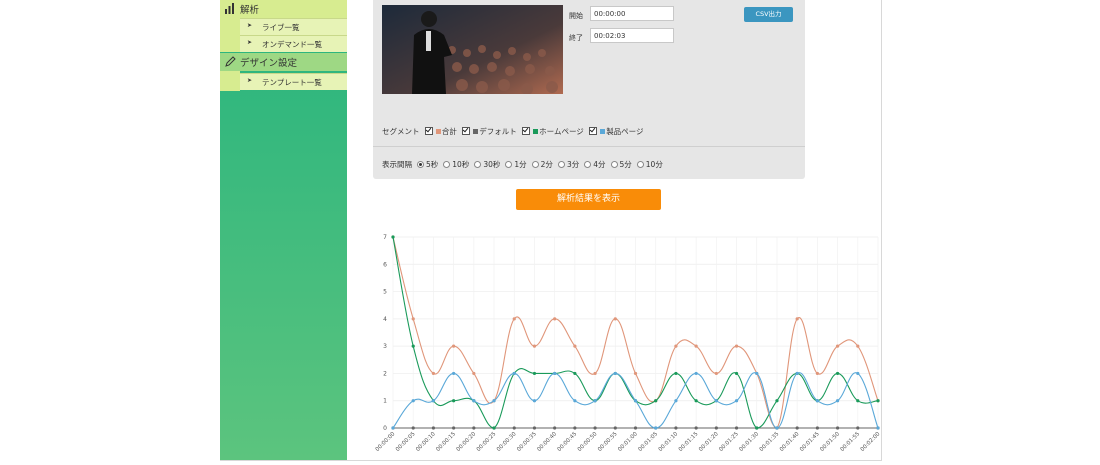 The height and width of the screenshot is (465, 1100). What do you see at coordinates (269, 63) in the screenshot?
I see `nav-section-label: デザイン設定` at bounding box center [269, 63].